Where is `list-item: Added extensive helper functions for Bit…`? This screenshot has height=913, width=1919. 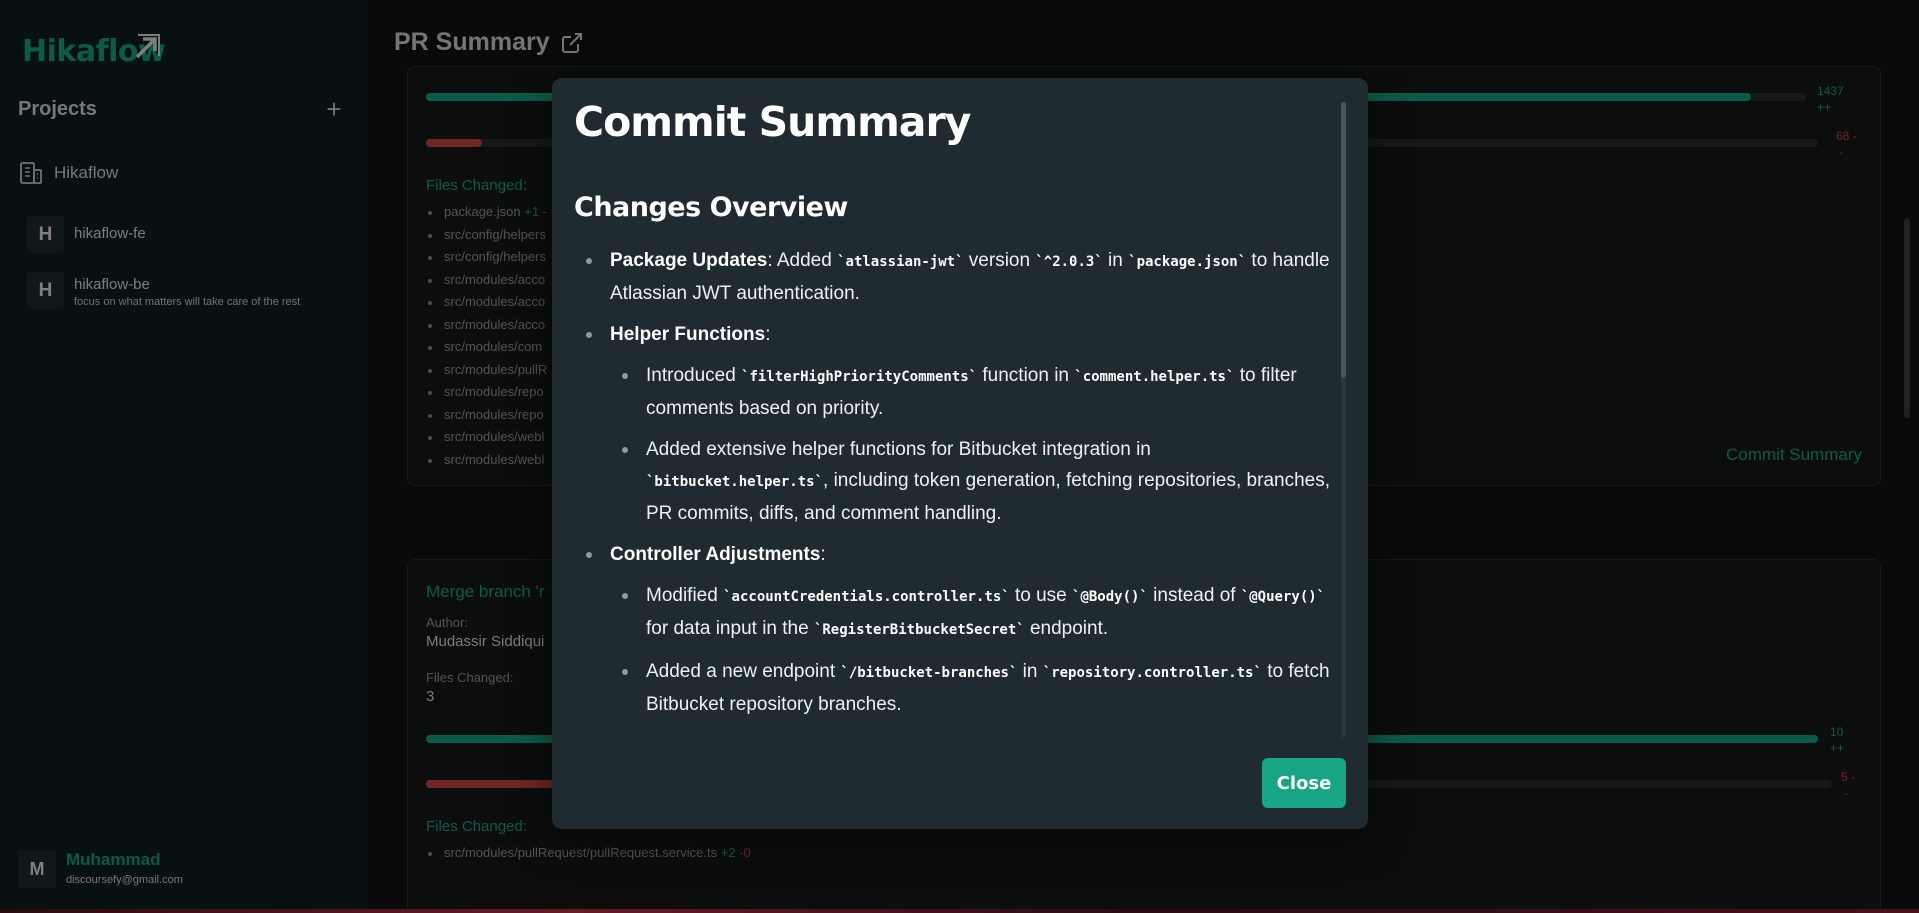 list-item: Added extensive helper functions for Bit… is located at coordinates (972, 481).